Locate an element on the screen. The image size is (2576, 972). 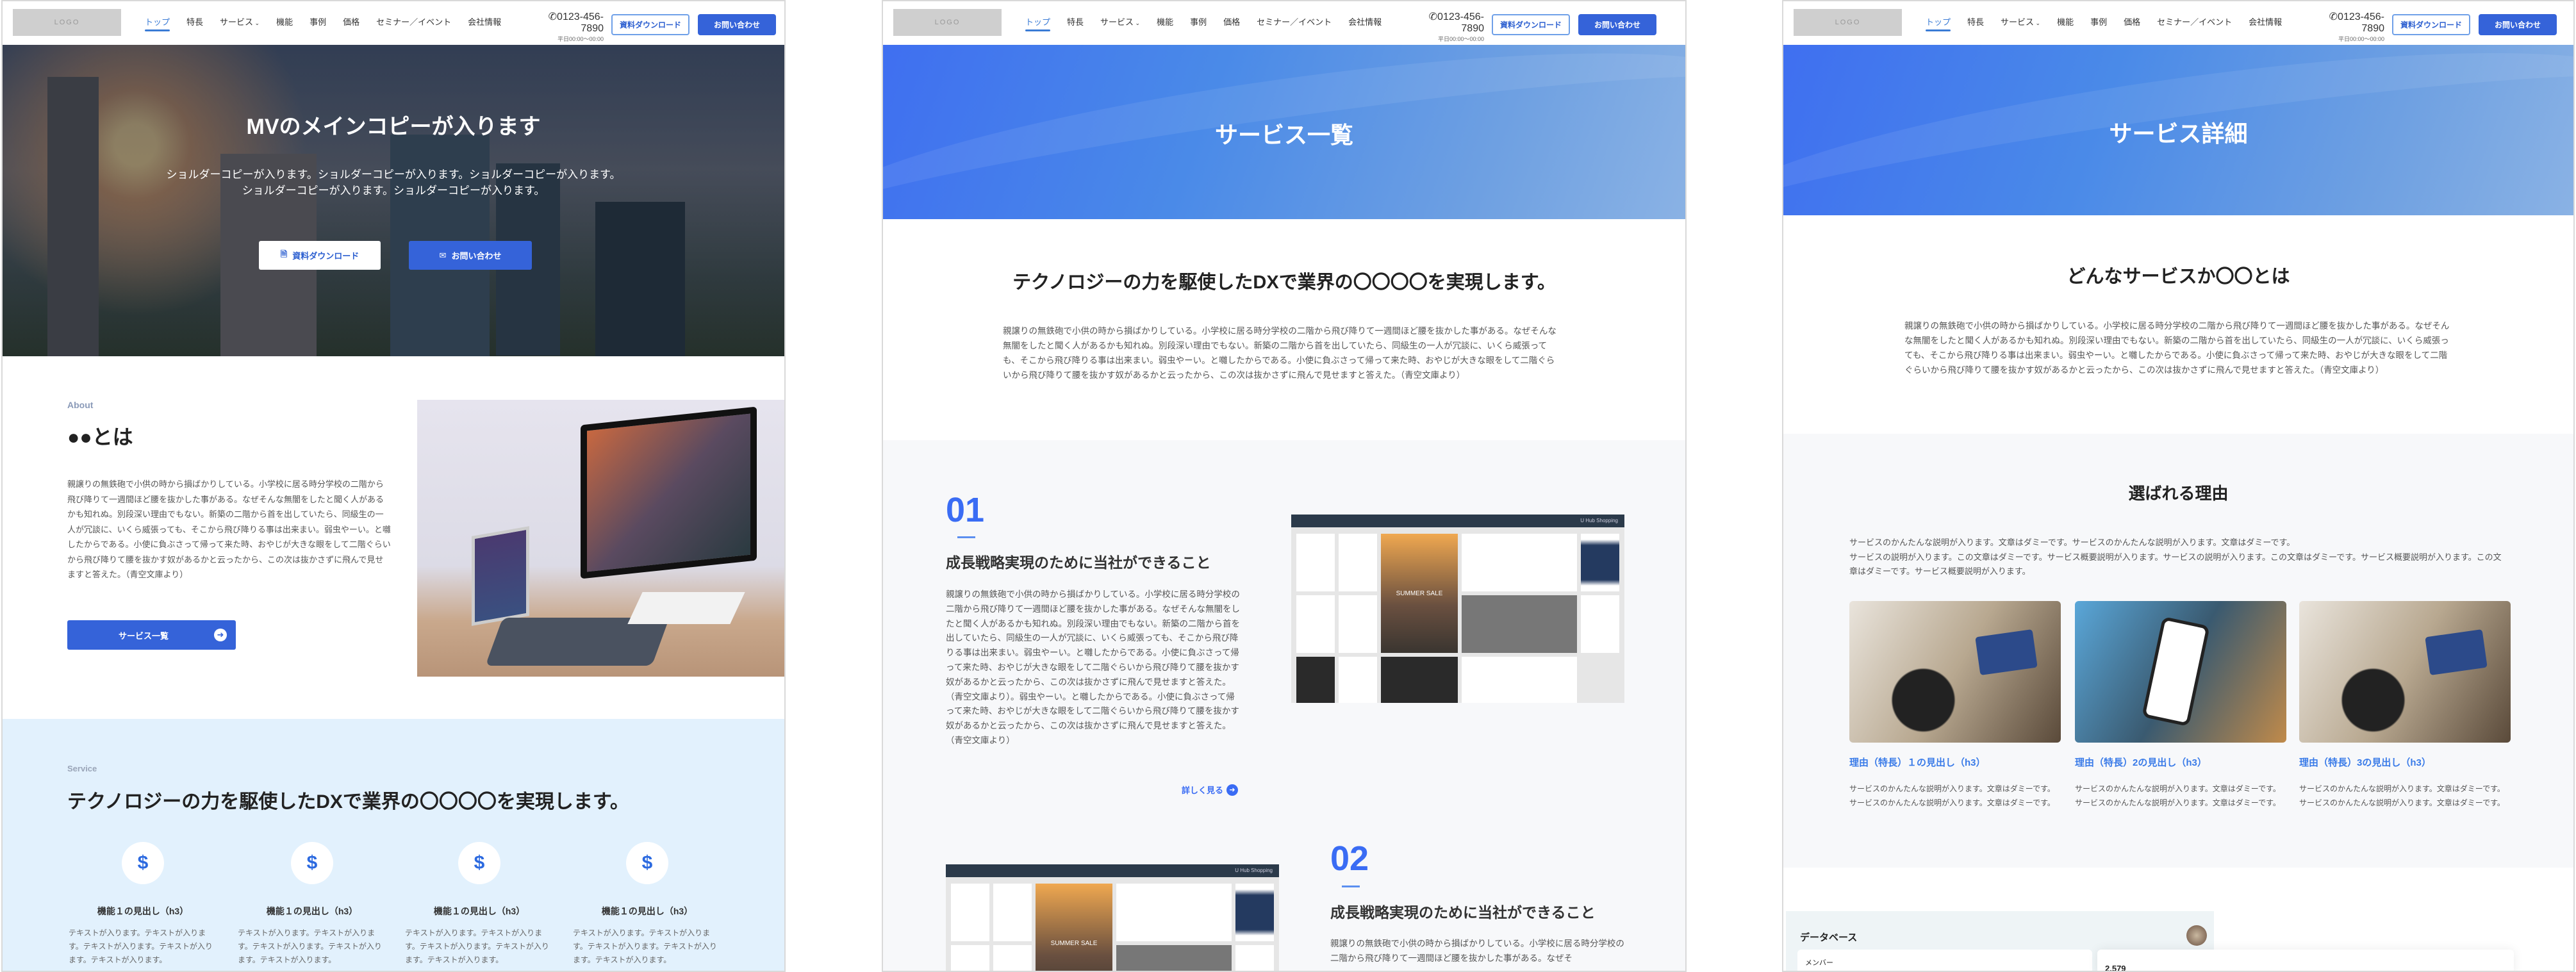
page-hero-title: サービス一覧 is located at coordinates (1283, 135).